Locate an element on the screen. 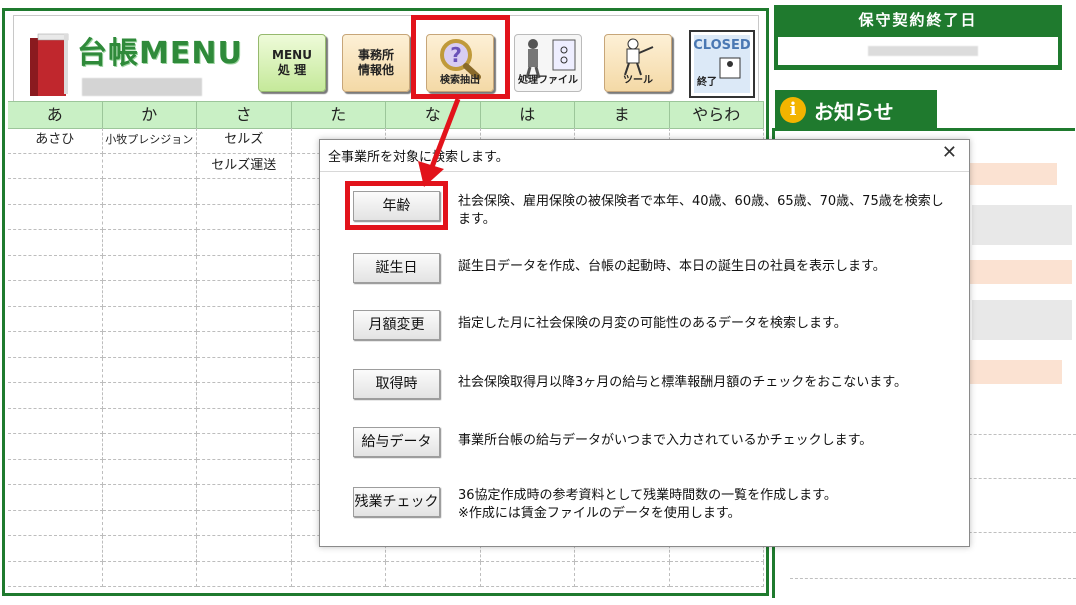  birthday-button: 誕生日 is located at coordinates (396, 268).